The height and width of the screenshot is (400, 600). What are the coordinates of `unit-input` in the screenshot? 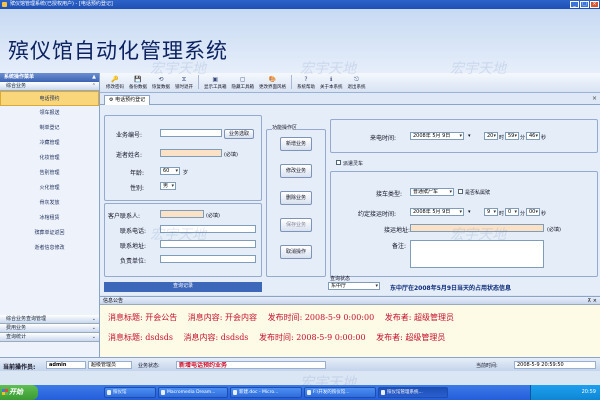 It's located at (208, 259).